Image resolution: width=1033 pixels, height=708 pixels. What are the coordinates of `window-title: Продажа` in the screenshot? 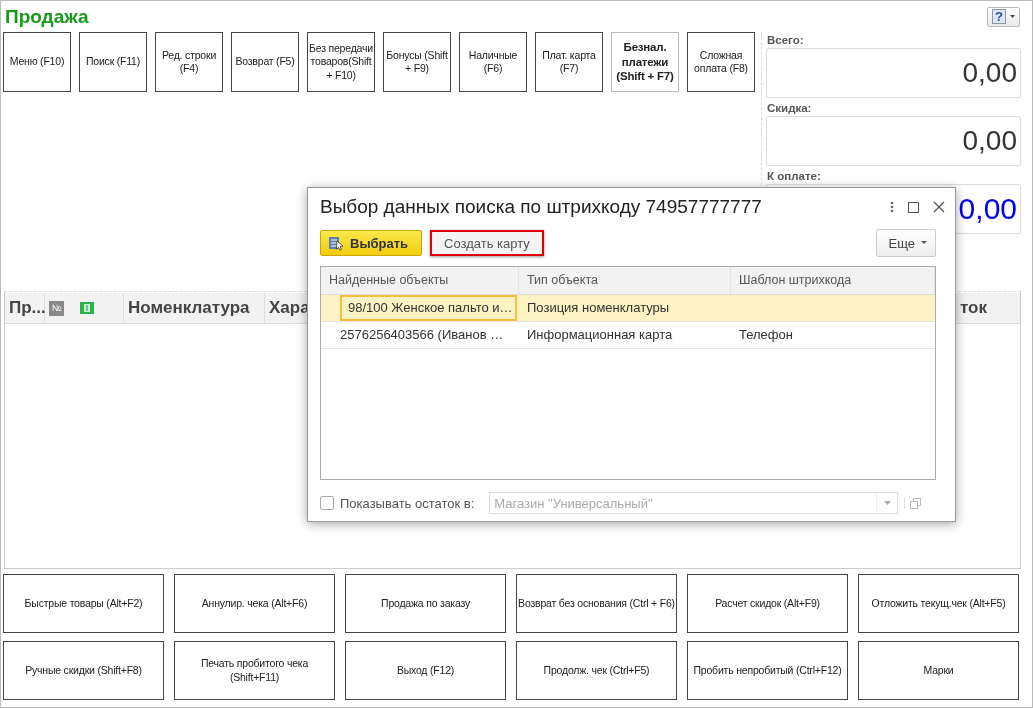 It's located at (47, 16).